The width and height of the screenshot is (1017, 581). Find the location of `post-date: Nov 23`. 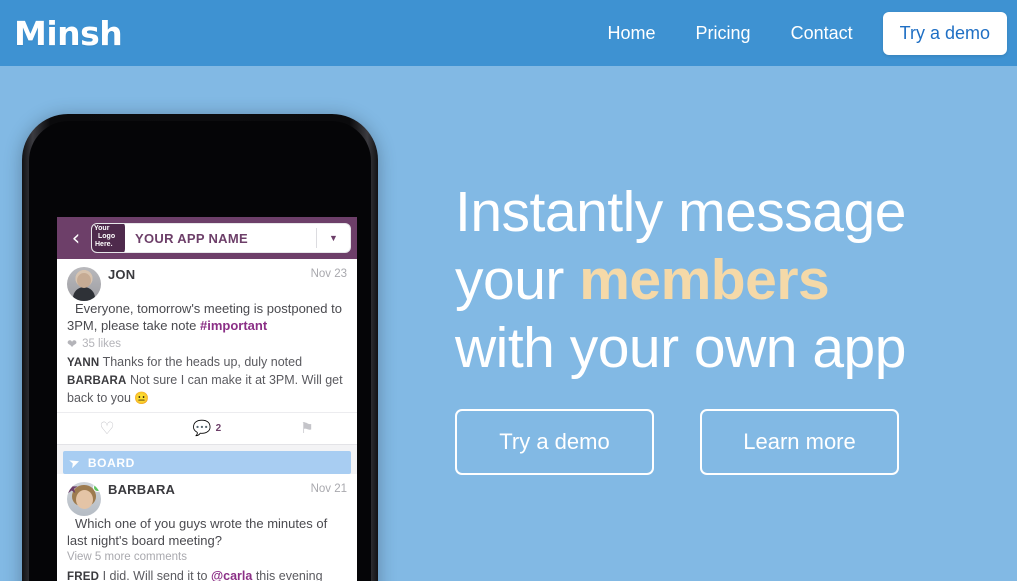

post-date: Nov 23 is located at coordinates (328, 274).